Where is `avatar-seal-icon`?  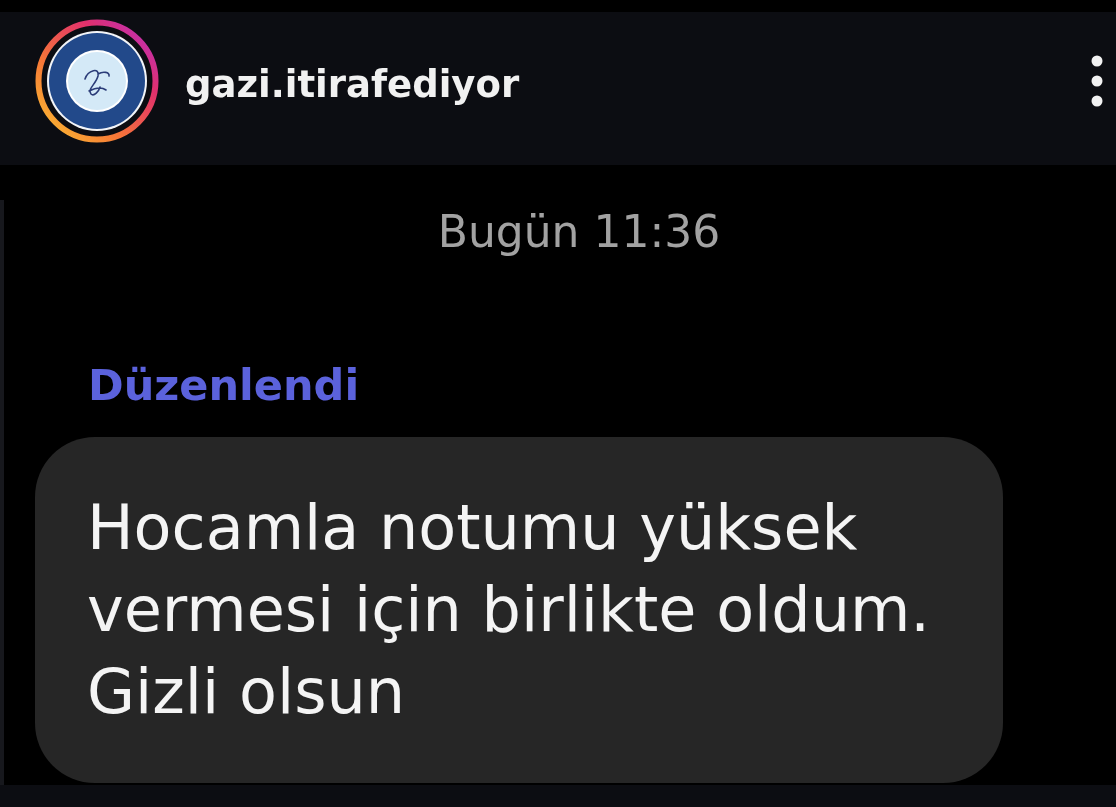 avatar-seal-icon is located at coordinates (97, 80).